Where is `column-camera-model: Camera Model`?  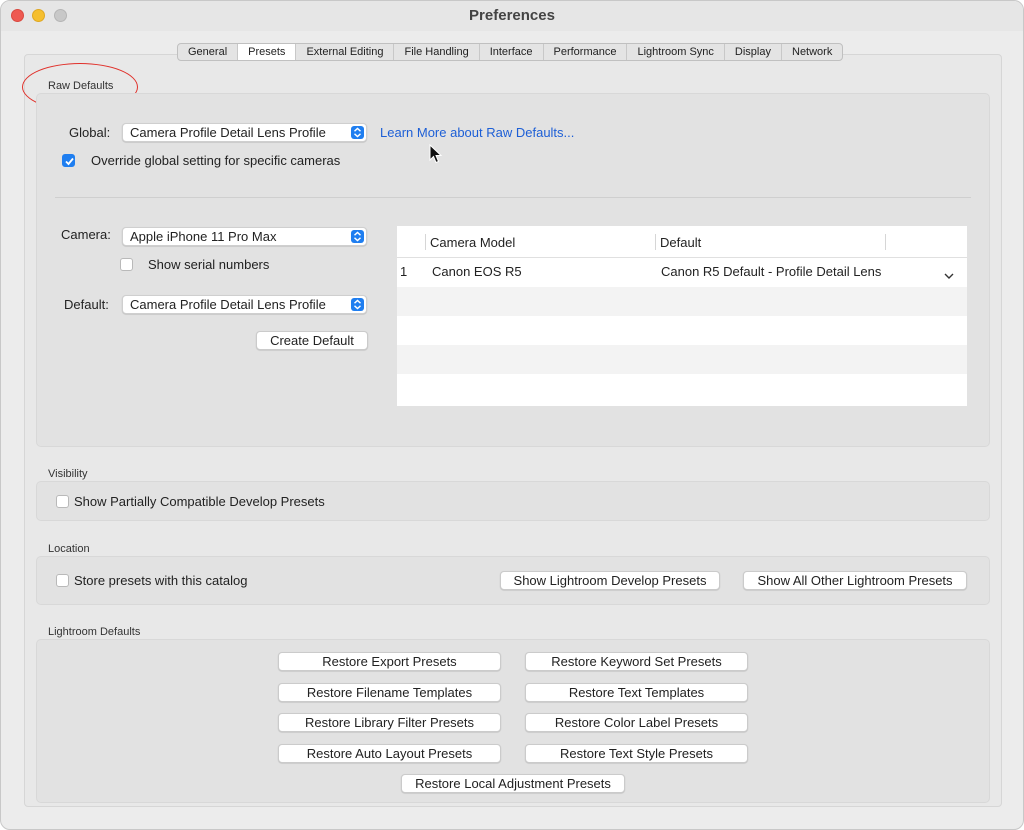
column-camera-model: Camera Model is located at coordinates (472, 242).